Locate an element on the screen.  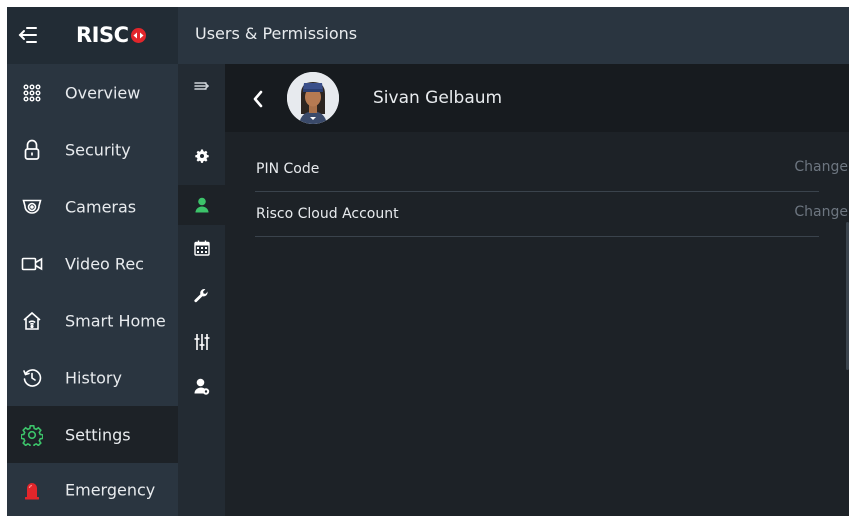
history-clock-icon is located at coordinates (32, 378).